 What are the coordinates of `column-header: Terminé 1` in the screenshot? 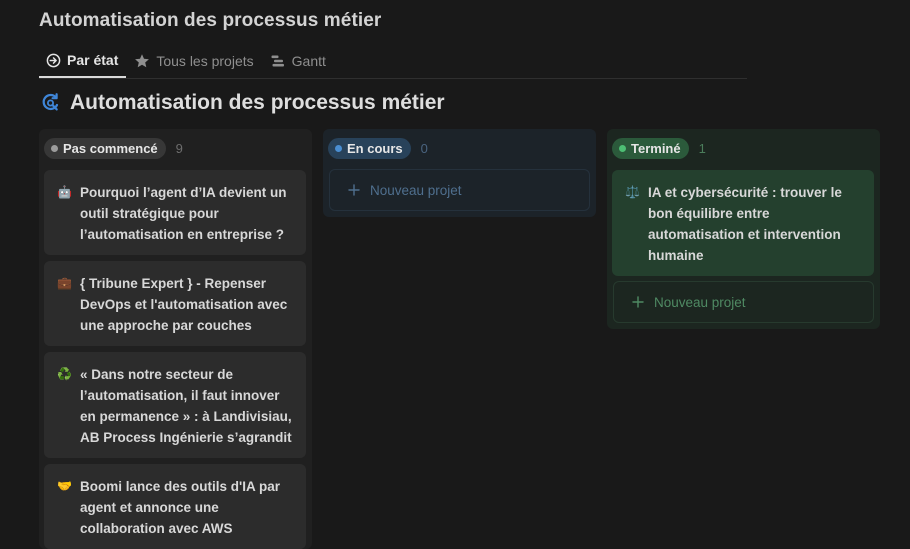 It's located at (743, 148).